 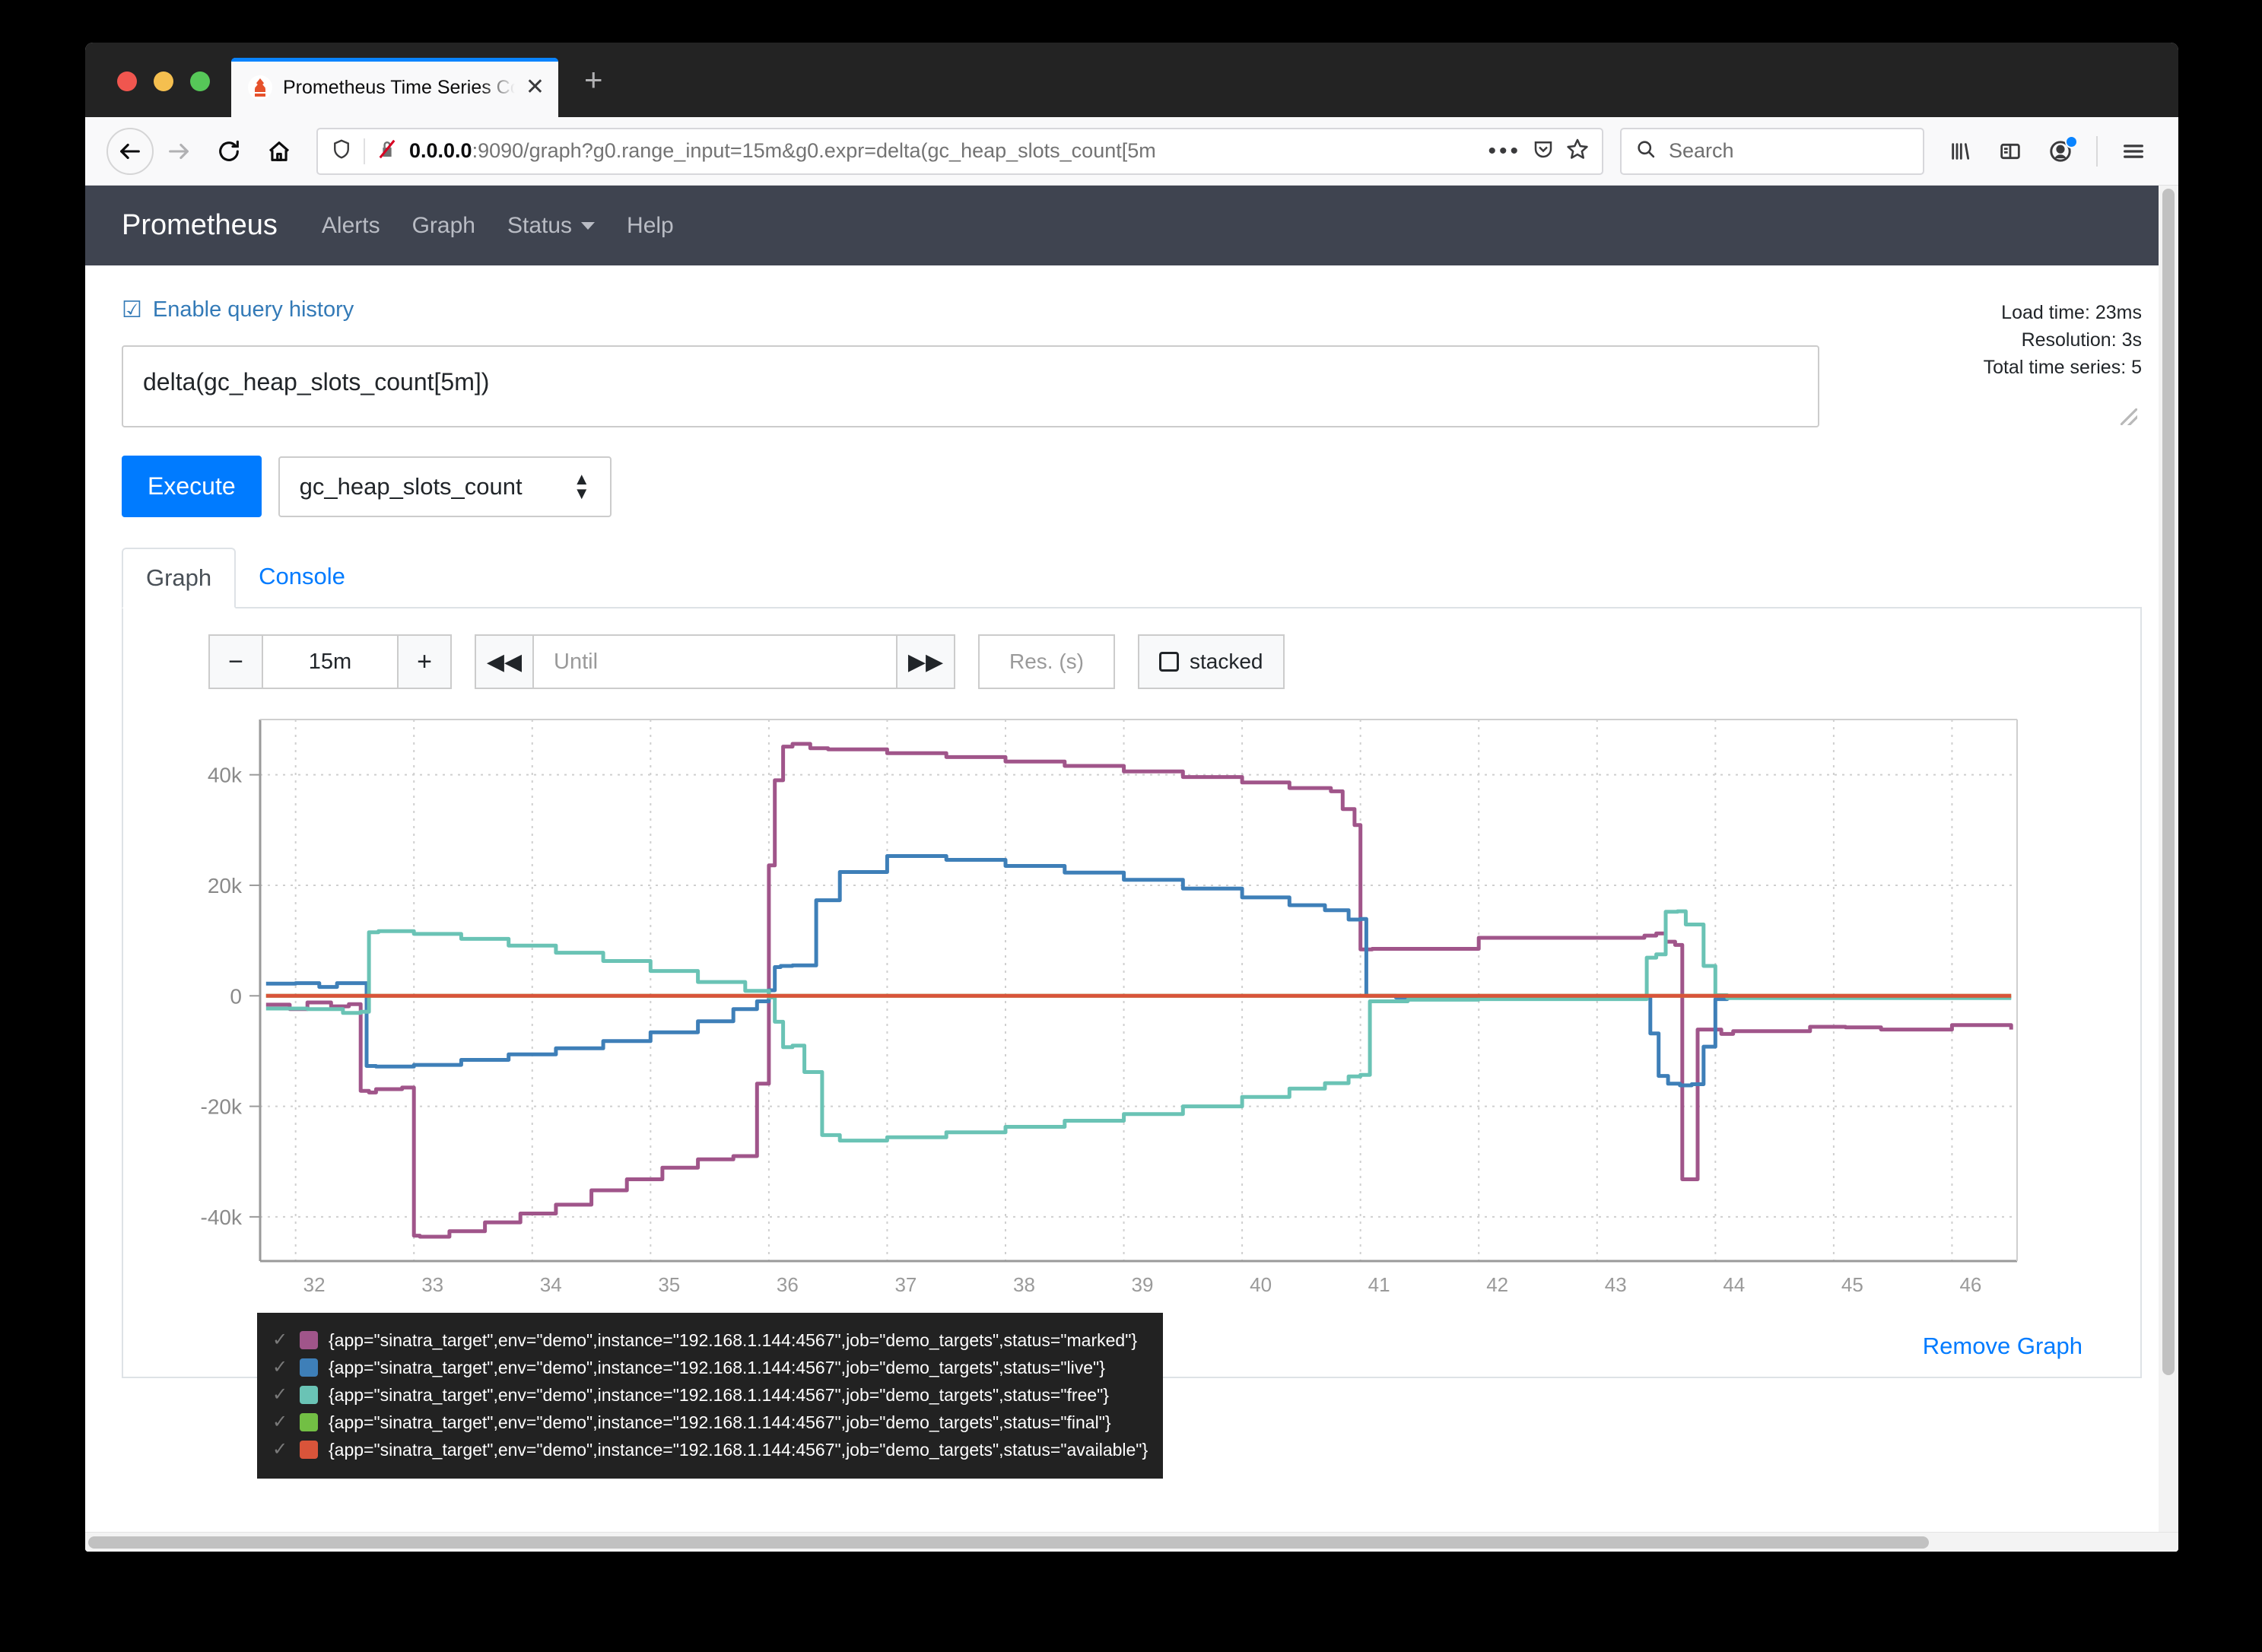 I want to click on metric-select: gc_heap_slots_count ▲ ▼, so click(x=445, y=486).